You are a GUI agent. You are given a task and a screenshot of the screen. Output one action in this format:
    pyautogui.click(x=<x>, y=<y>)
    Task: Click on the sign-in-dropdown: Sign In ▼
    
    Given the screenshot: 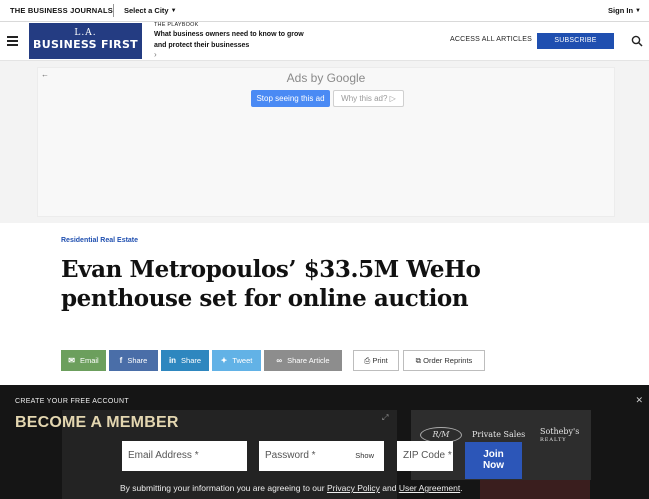 What is the action you would take?
    pyautogui.click(x=624, y=10)
    